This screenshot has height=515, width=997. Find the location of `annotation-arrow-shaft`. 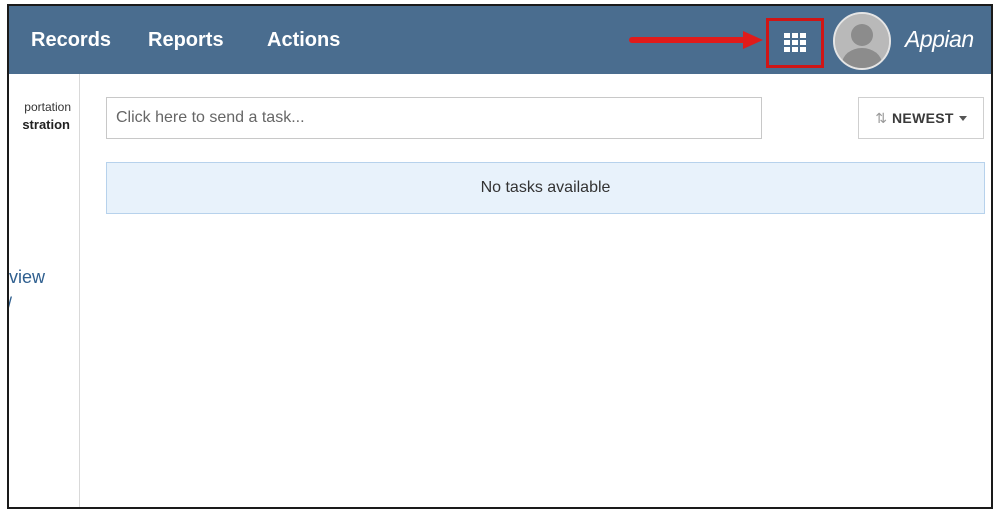

annotation-arrow-shaft is located at coordinates (688, 40).